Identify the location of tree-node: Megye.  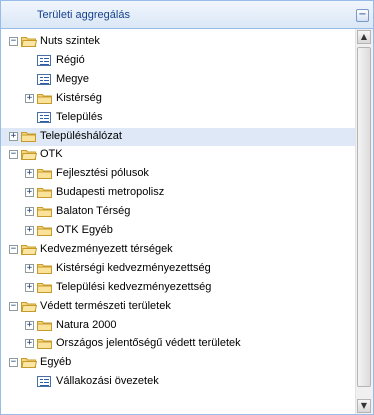
(178, 80).